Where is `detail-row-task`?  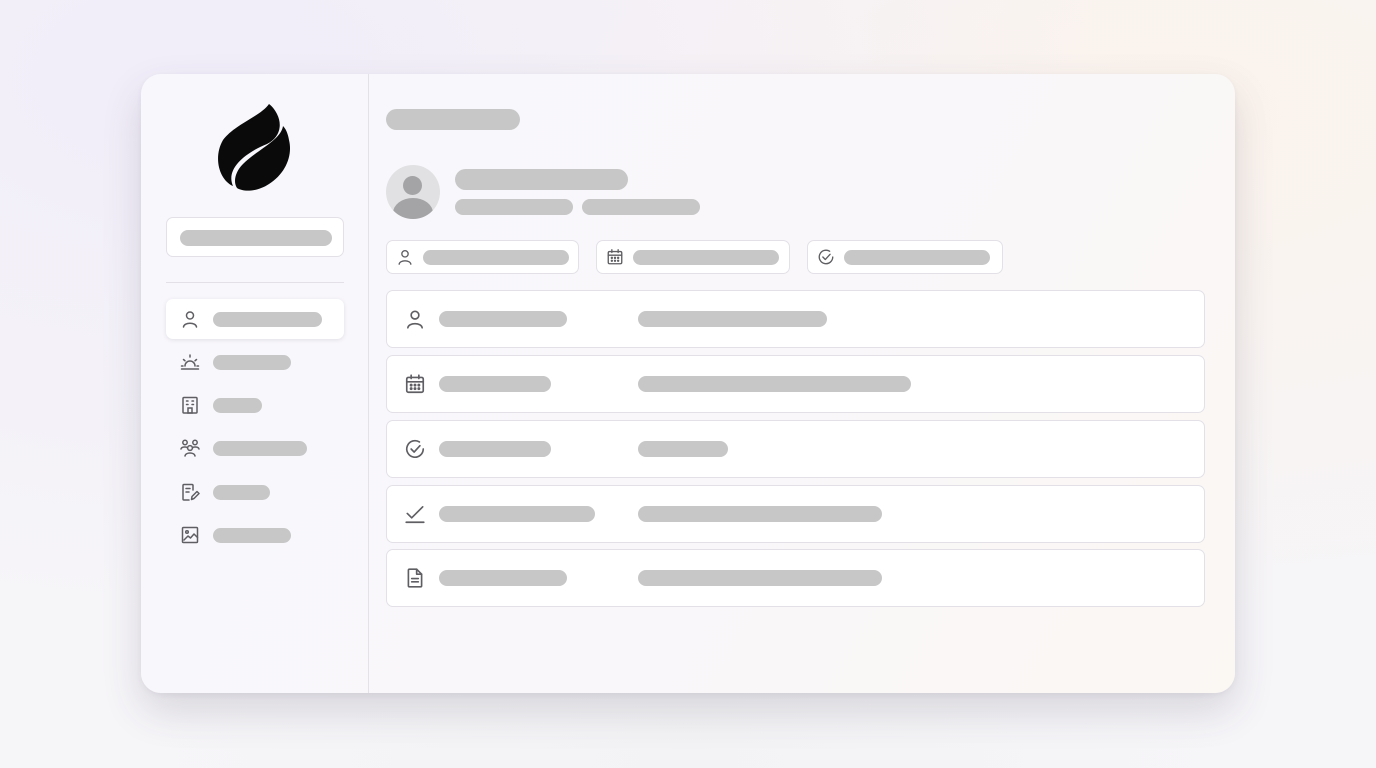 detail-row-task is located at coordinates (795, 514).